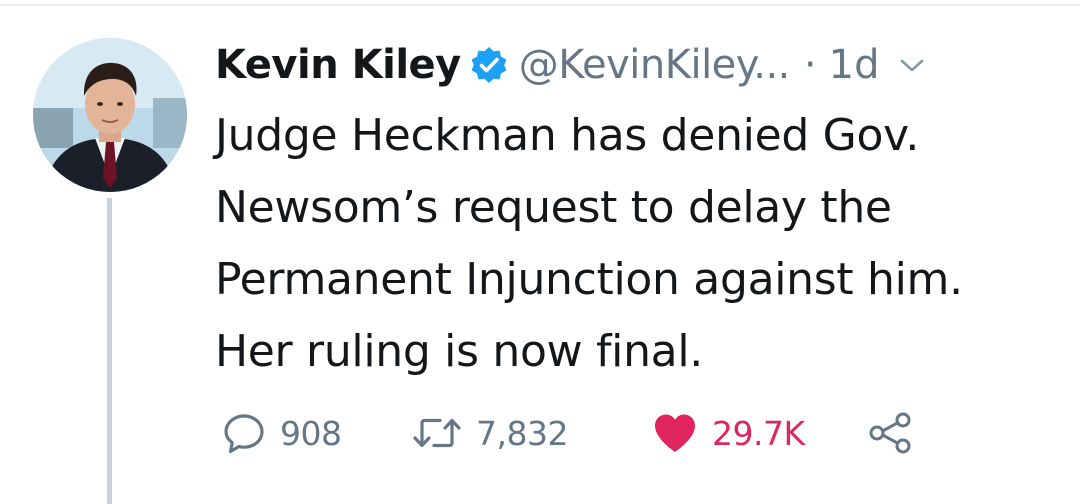 The height and width of the screenshot is (504, 1080). I want to click on avatar, so click(110, 115).